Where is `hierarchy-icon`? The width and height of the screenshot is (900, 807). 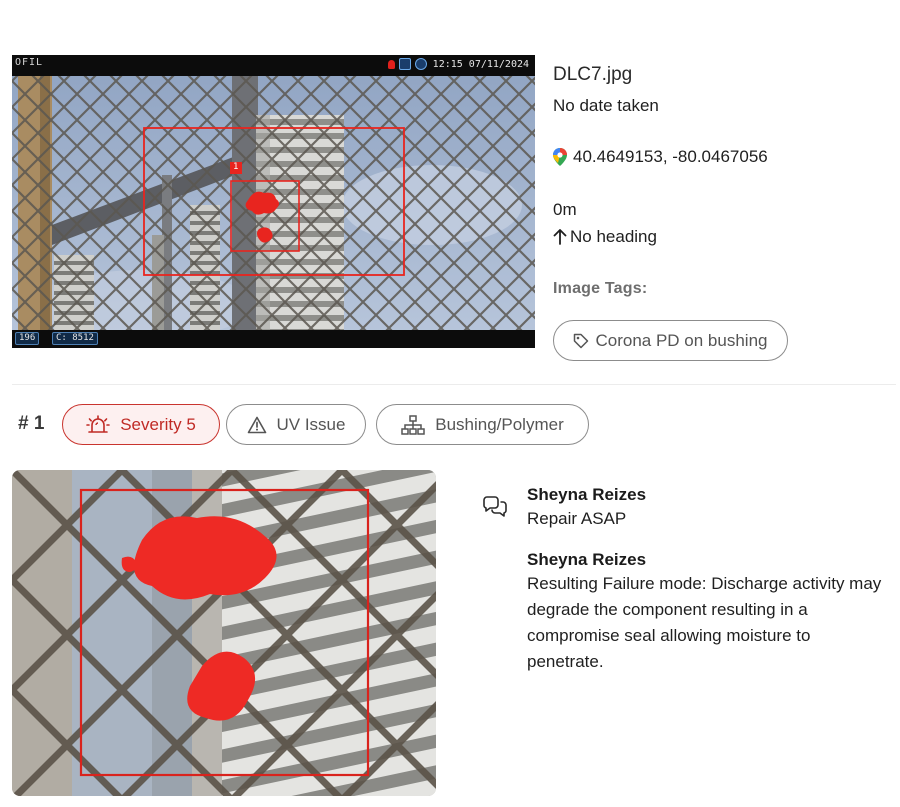 hierarchy-icon is located at coordinates (413, 424).